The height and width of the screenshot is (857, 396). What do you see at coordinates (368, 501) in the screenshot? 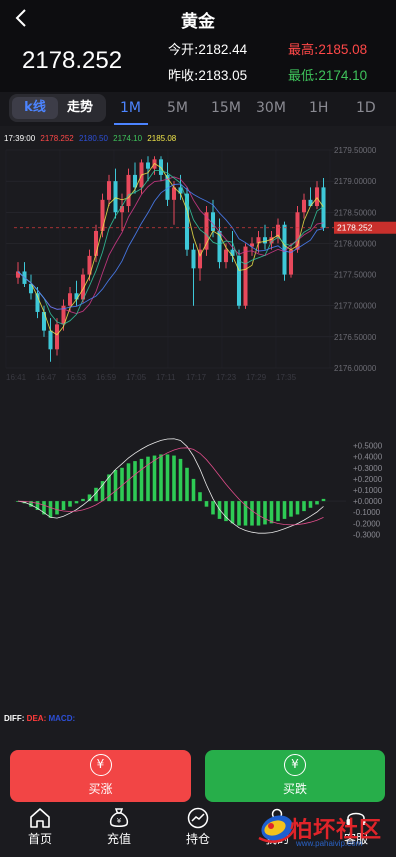
I see `macd-tick-label: +0.0000` at bounding box center [368, 501].